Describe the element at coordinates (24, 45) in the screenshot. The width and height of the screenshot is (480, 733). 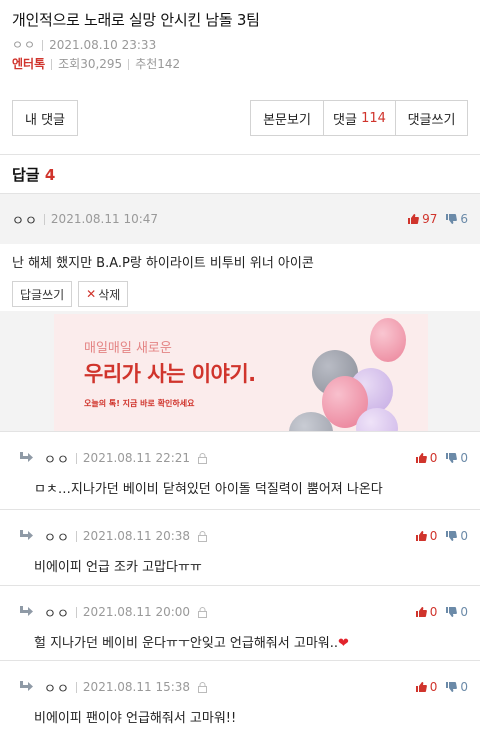
I see `post-author: ㅇㅇ` at that location.